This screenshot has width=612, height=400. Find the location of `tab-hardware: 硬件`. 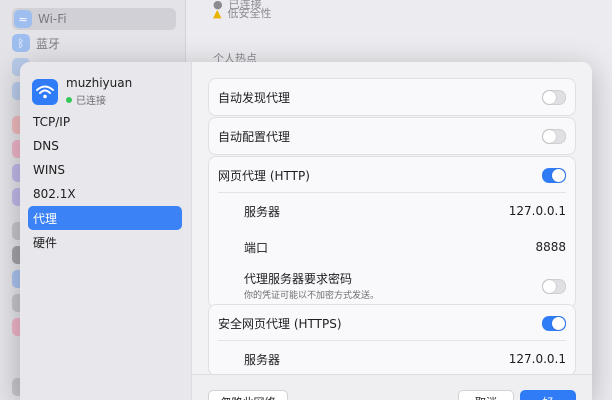

tab-hardware: 硬件 is located at coordinates (105, 242).